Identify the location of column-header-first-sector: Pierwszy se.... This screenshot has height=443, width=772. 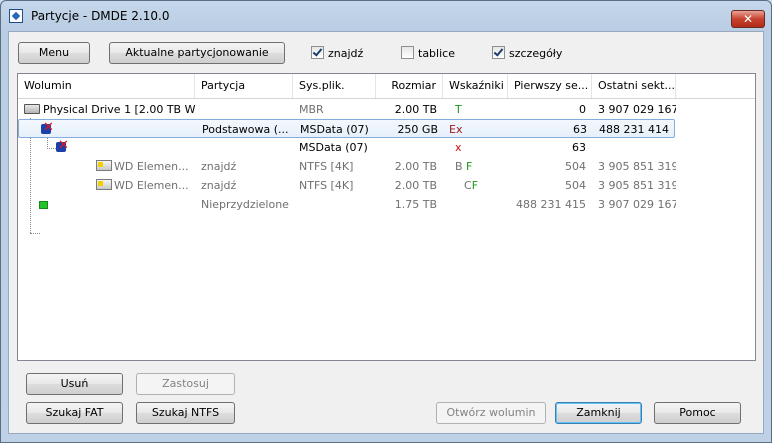
(550, 86).